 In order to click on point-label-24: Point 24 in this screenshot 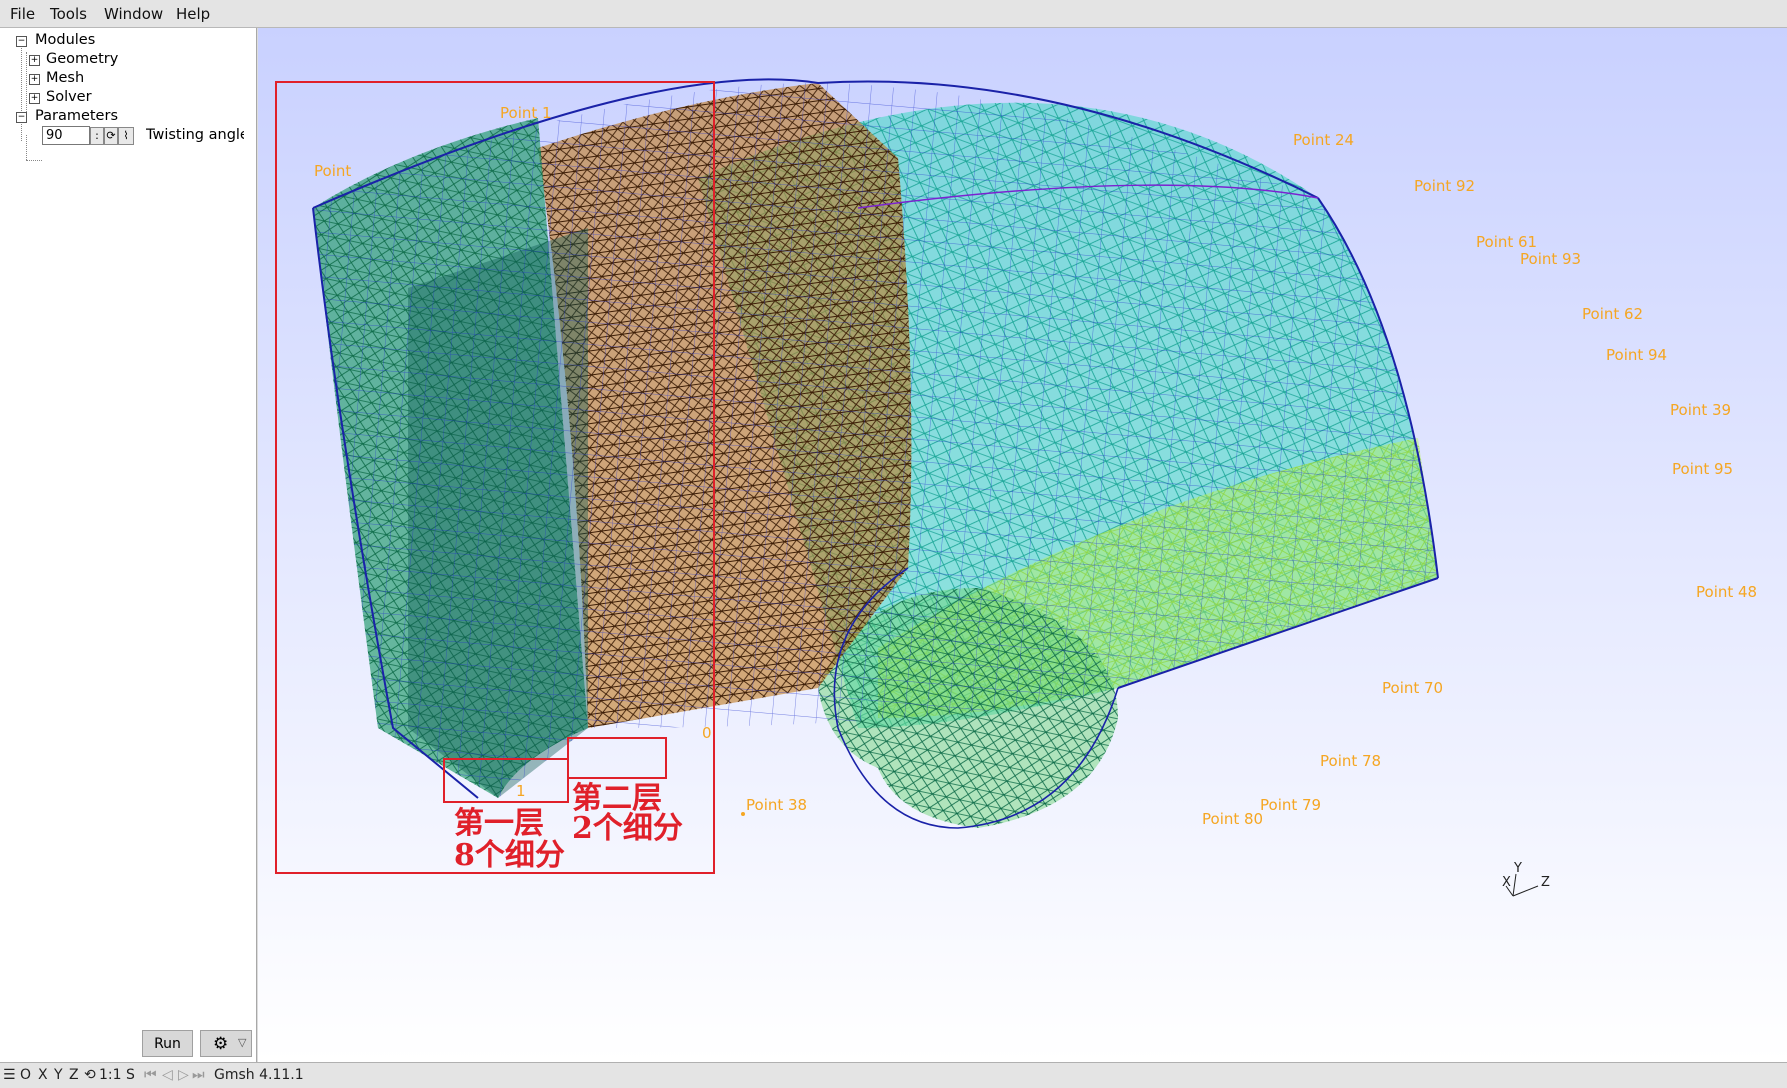, I will do `click(1323, 140)`.